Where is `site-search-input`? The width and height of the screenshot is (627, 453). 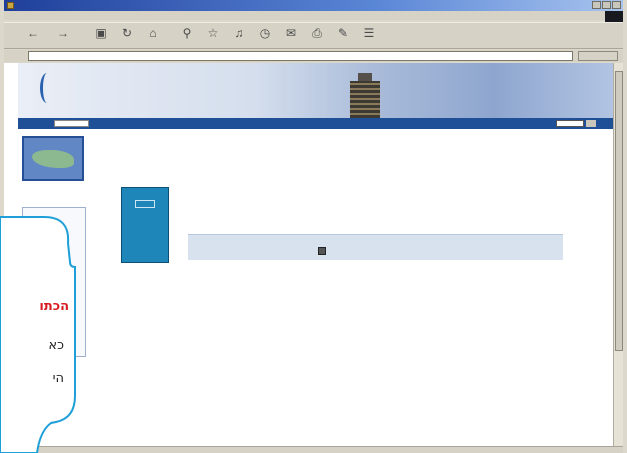
site-search-input is located at coordinates (71, 123).